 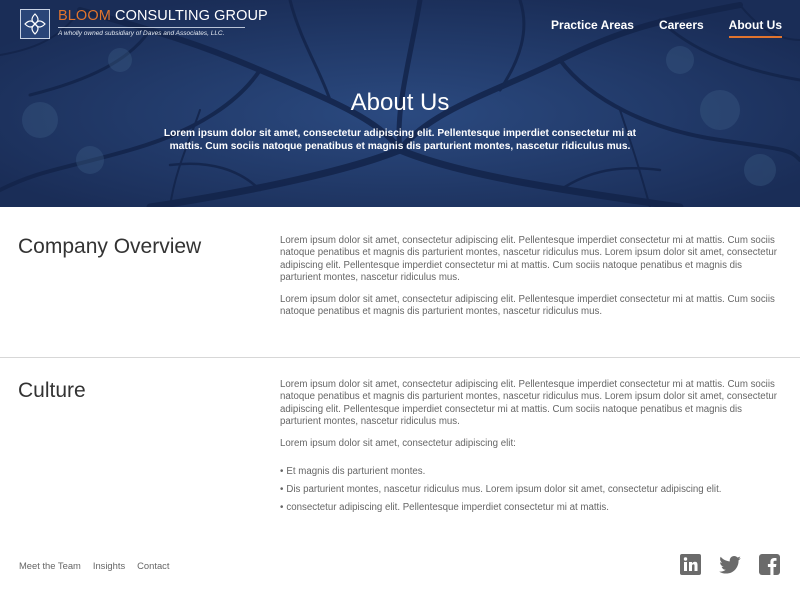 I want to click on main-nav: Practice Areas Careers About Us, so click(x=654, y=28).